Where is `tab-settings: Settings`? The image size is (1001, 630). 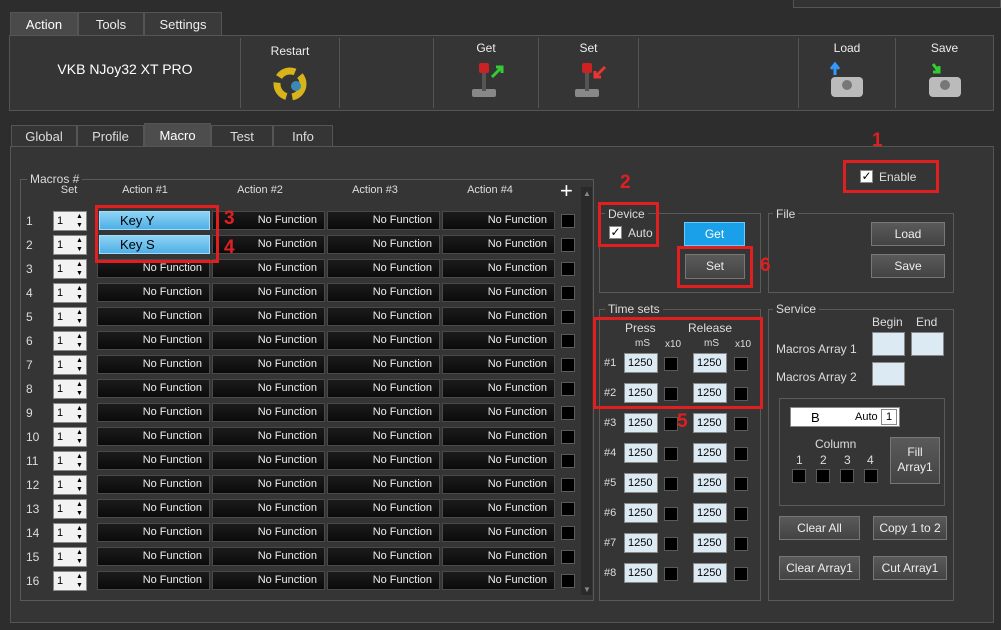 tab-settings: Settings is located at coordinates (183, 24).